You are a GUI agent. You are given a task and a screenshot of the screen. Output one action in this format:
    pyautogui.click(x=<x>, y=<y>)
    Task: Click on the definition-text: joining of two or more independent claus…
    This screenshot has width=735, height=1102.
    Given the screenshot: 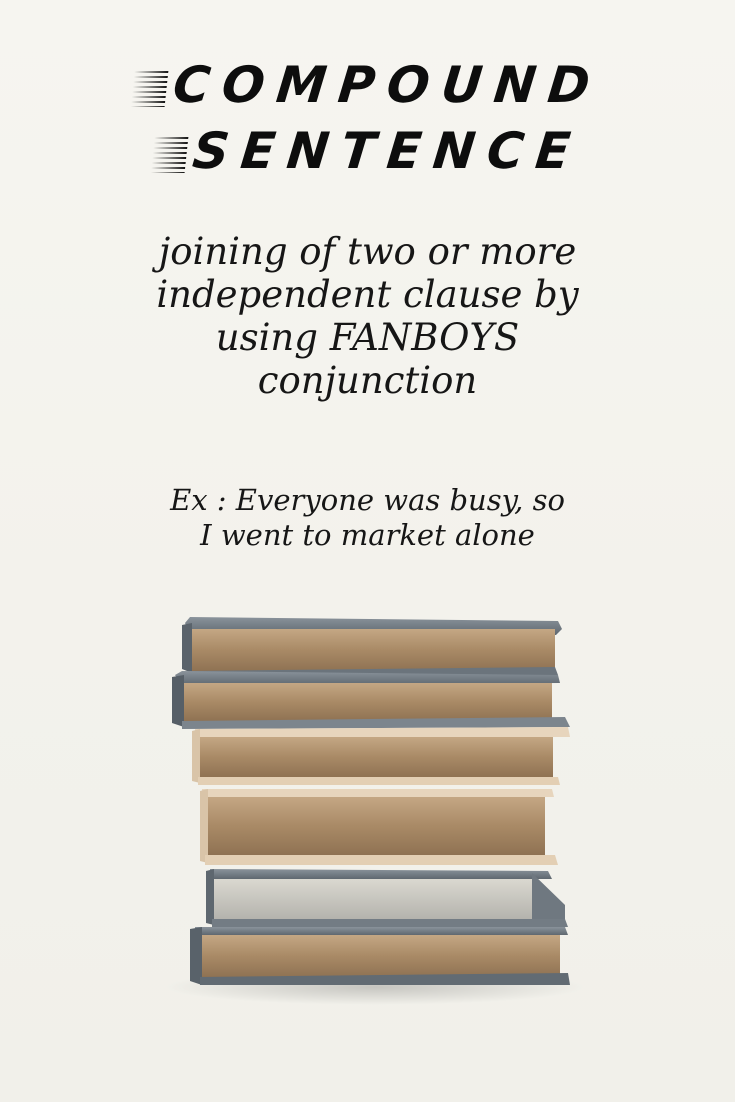 What is the action you would take?
    pyautogui.click(x=367, y=316)
    